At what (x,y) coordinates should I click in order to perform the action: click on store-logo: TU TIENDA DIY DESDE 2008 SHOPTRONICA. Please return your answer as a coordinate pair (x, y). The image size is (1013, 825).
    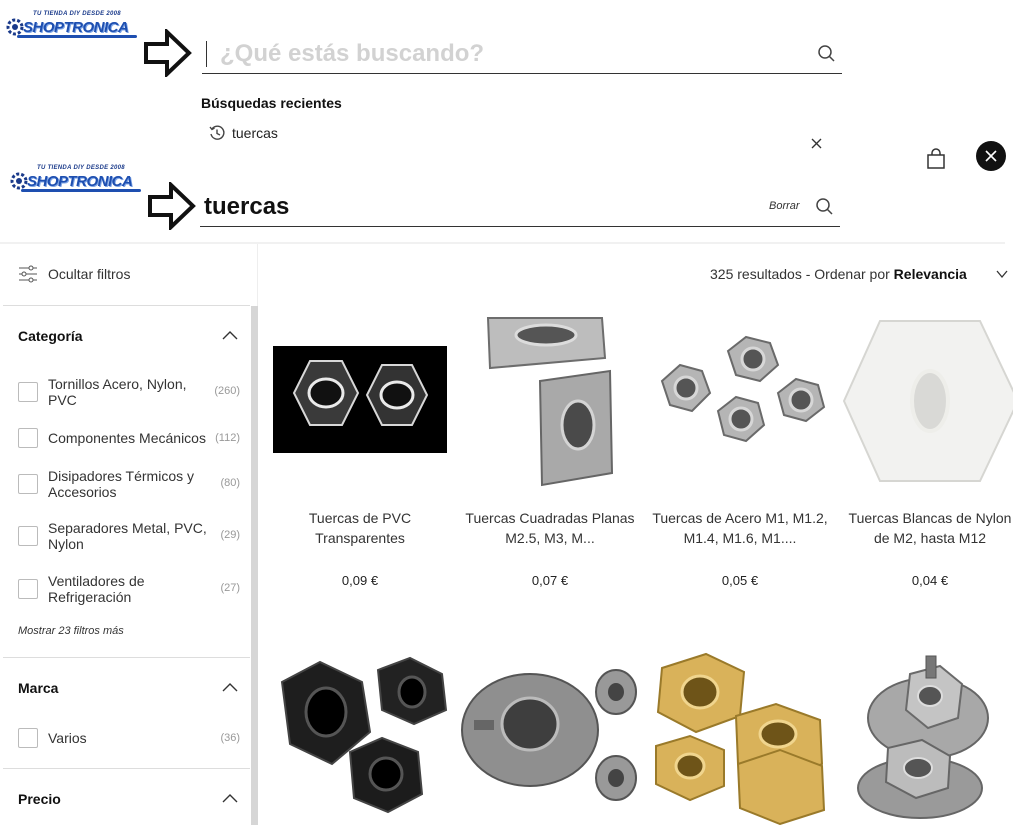
    Looking at the image, I should click on (74, 24).